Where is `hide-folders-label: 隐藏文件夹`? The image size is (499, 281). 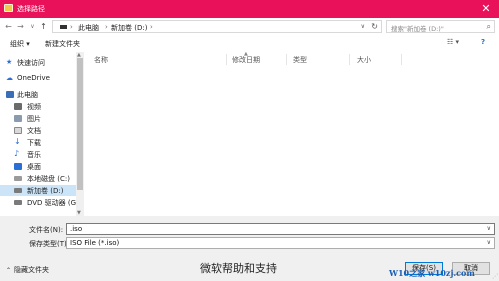
hide-folders-label: 隐藏文件夹 is located at coordinates (32, 270).